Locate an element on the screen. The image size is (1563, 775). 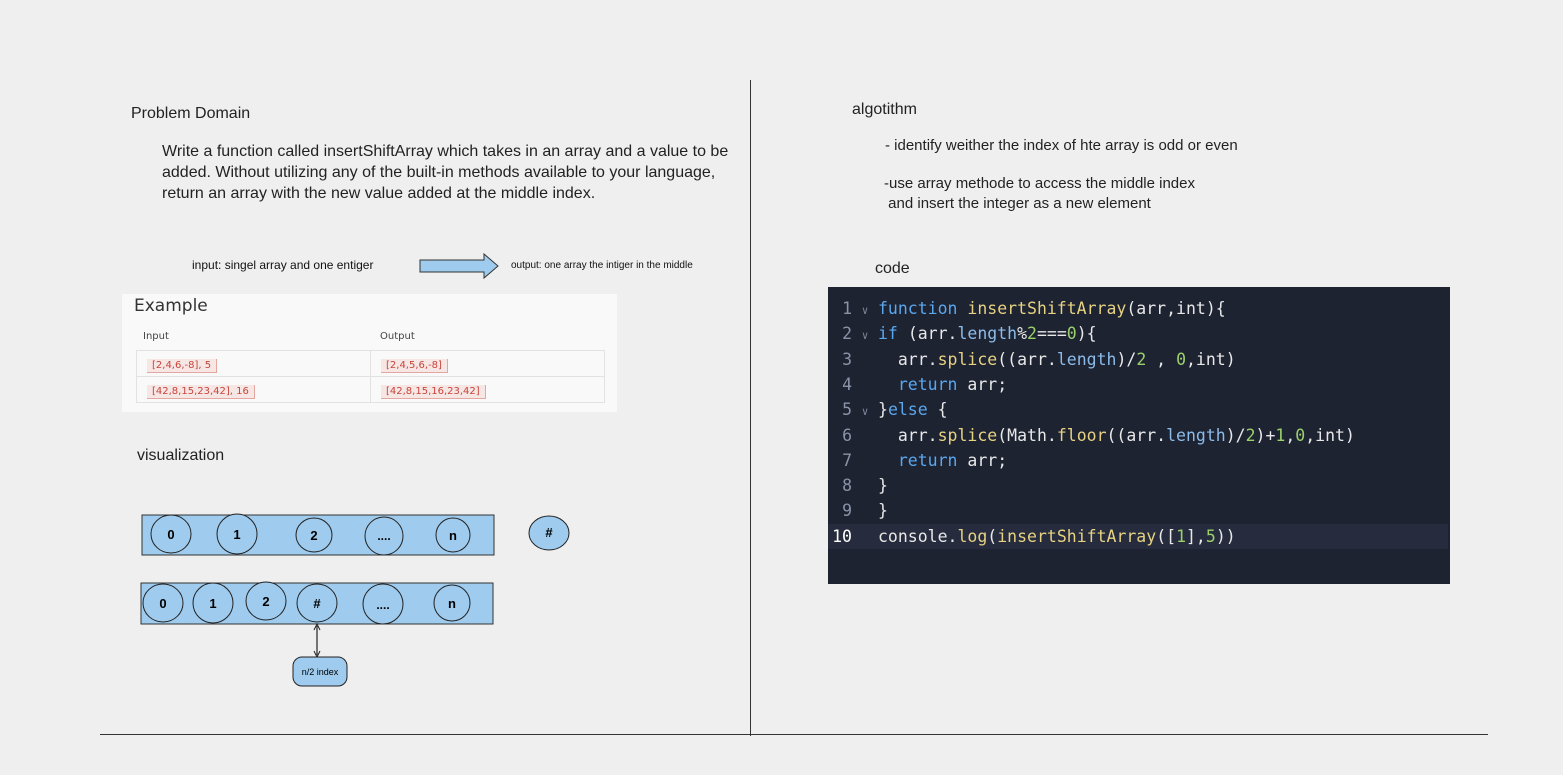
code-token: ([ is located at coordinates (1166, 536).